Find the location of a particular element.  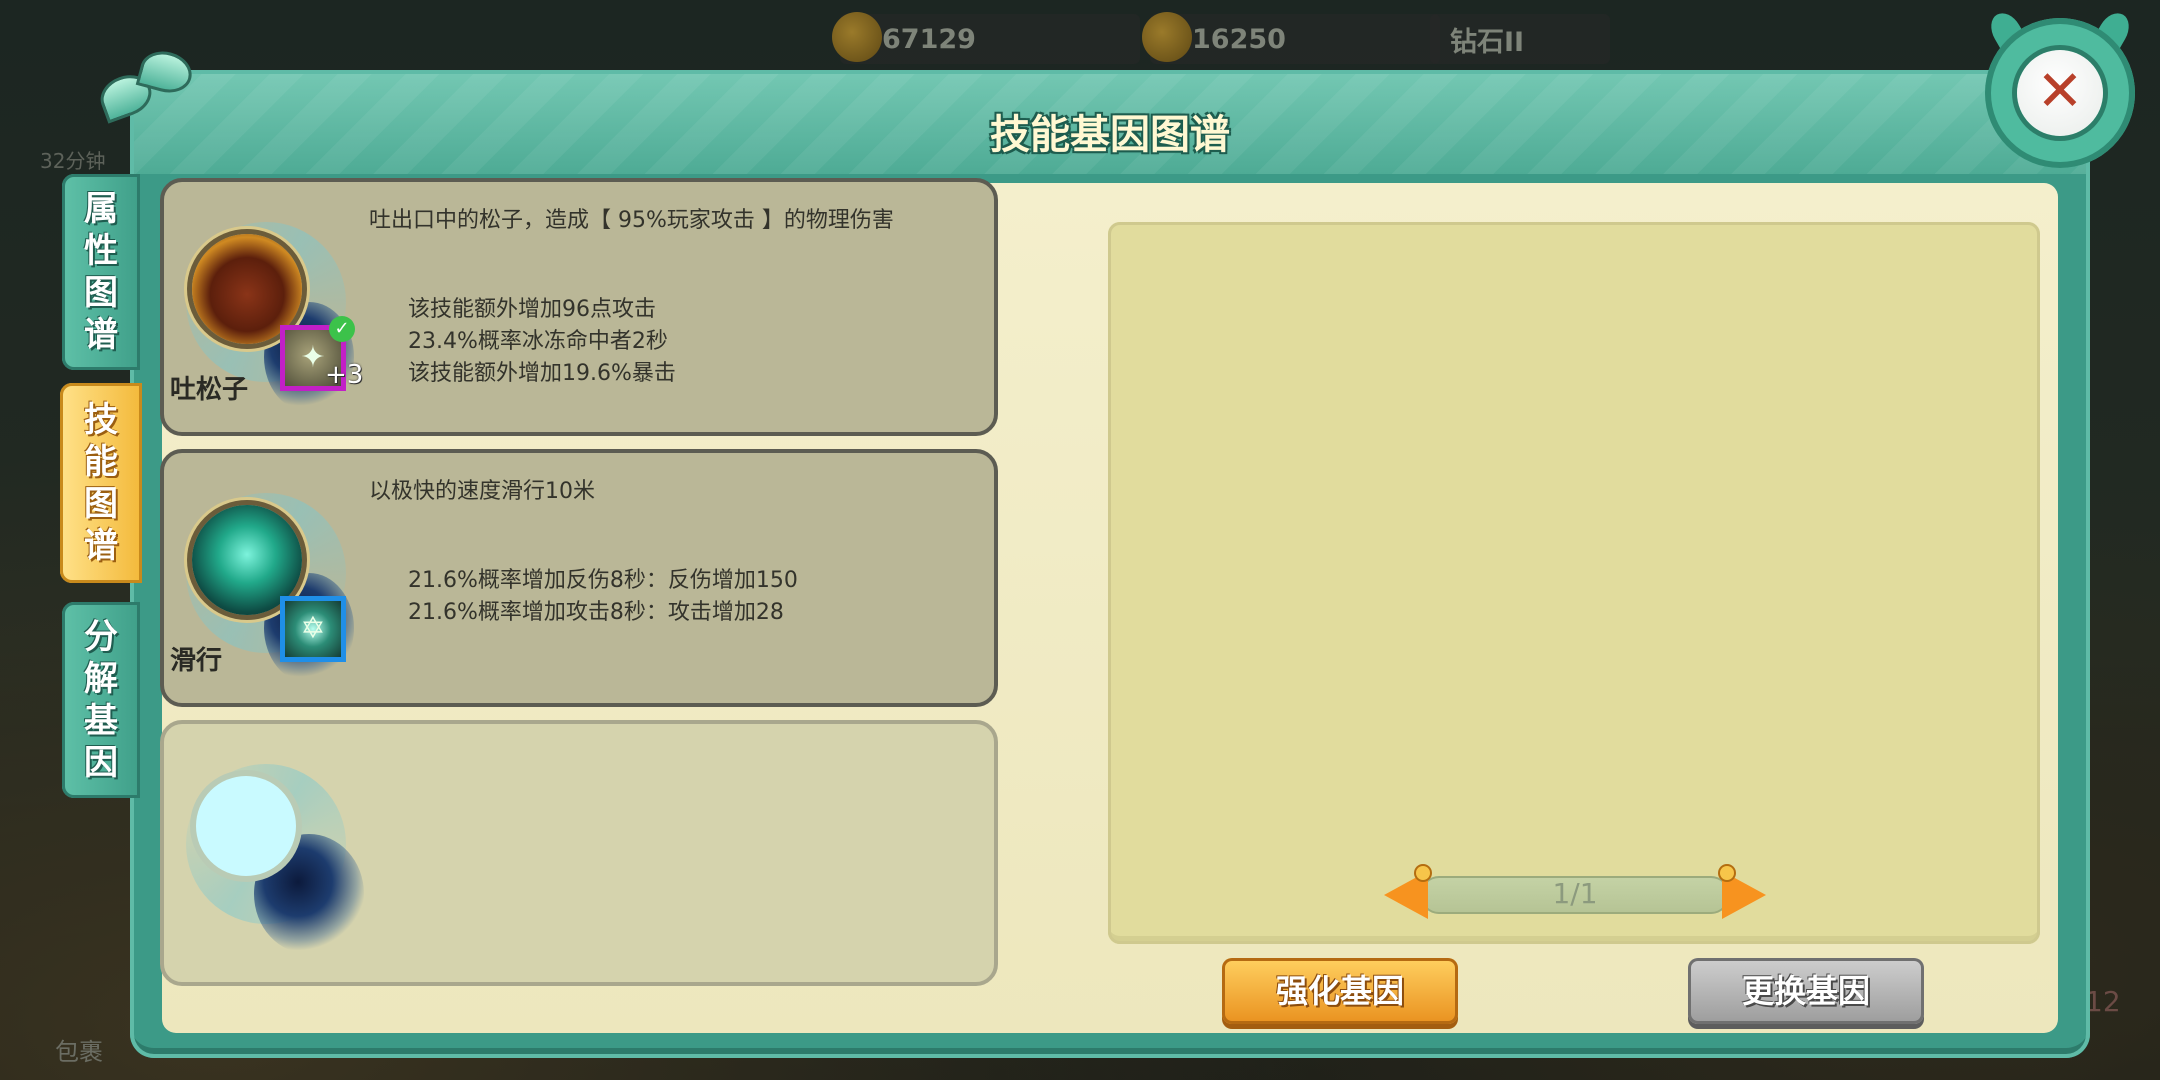

gem-counter: 16250 is located at coordinates (1291, 38).